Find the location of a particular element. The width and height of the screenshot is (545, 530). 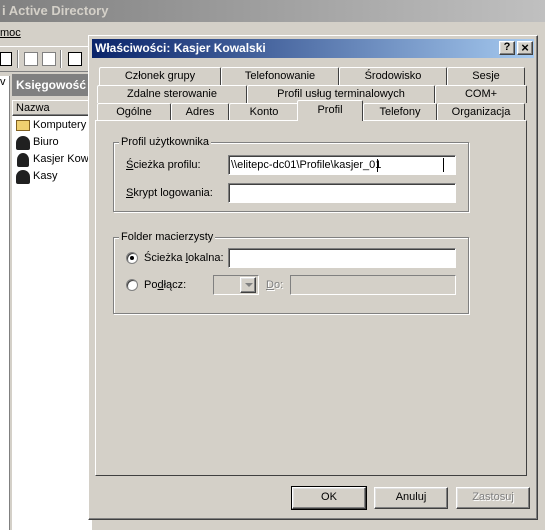

refresh-toolbar-icon is located at coordinates (31, 59).